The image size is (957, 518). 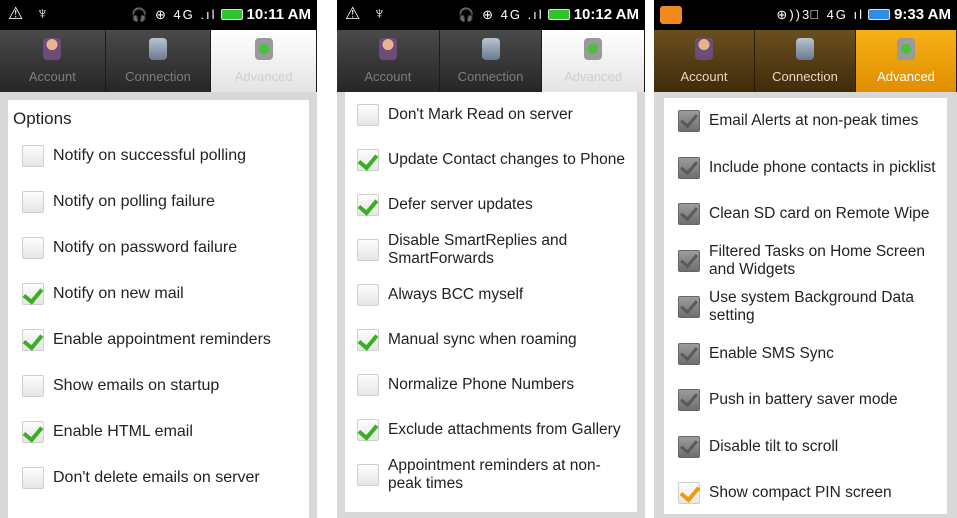 I want to click on list-item: Show compact PIN screen, so click(x=805, y=493).